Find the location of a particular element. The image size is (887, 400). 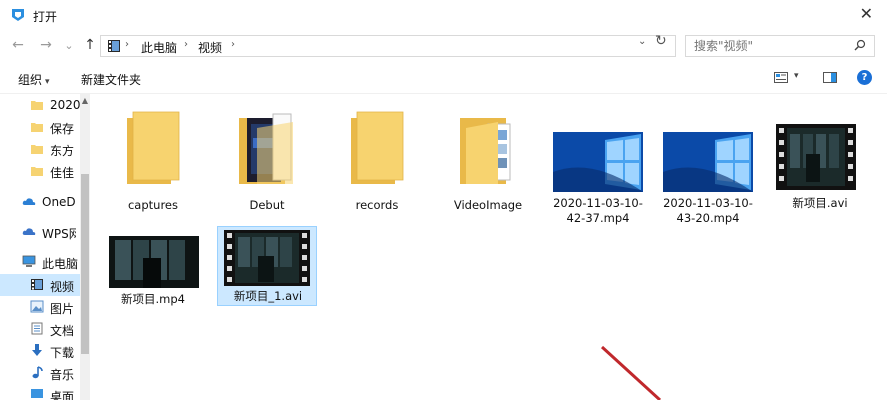

organize-label: 组织 is located at coordinates (30, 80).